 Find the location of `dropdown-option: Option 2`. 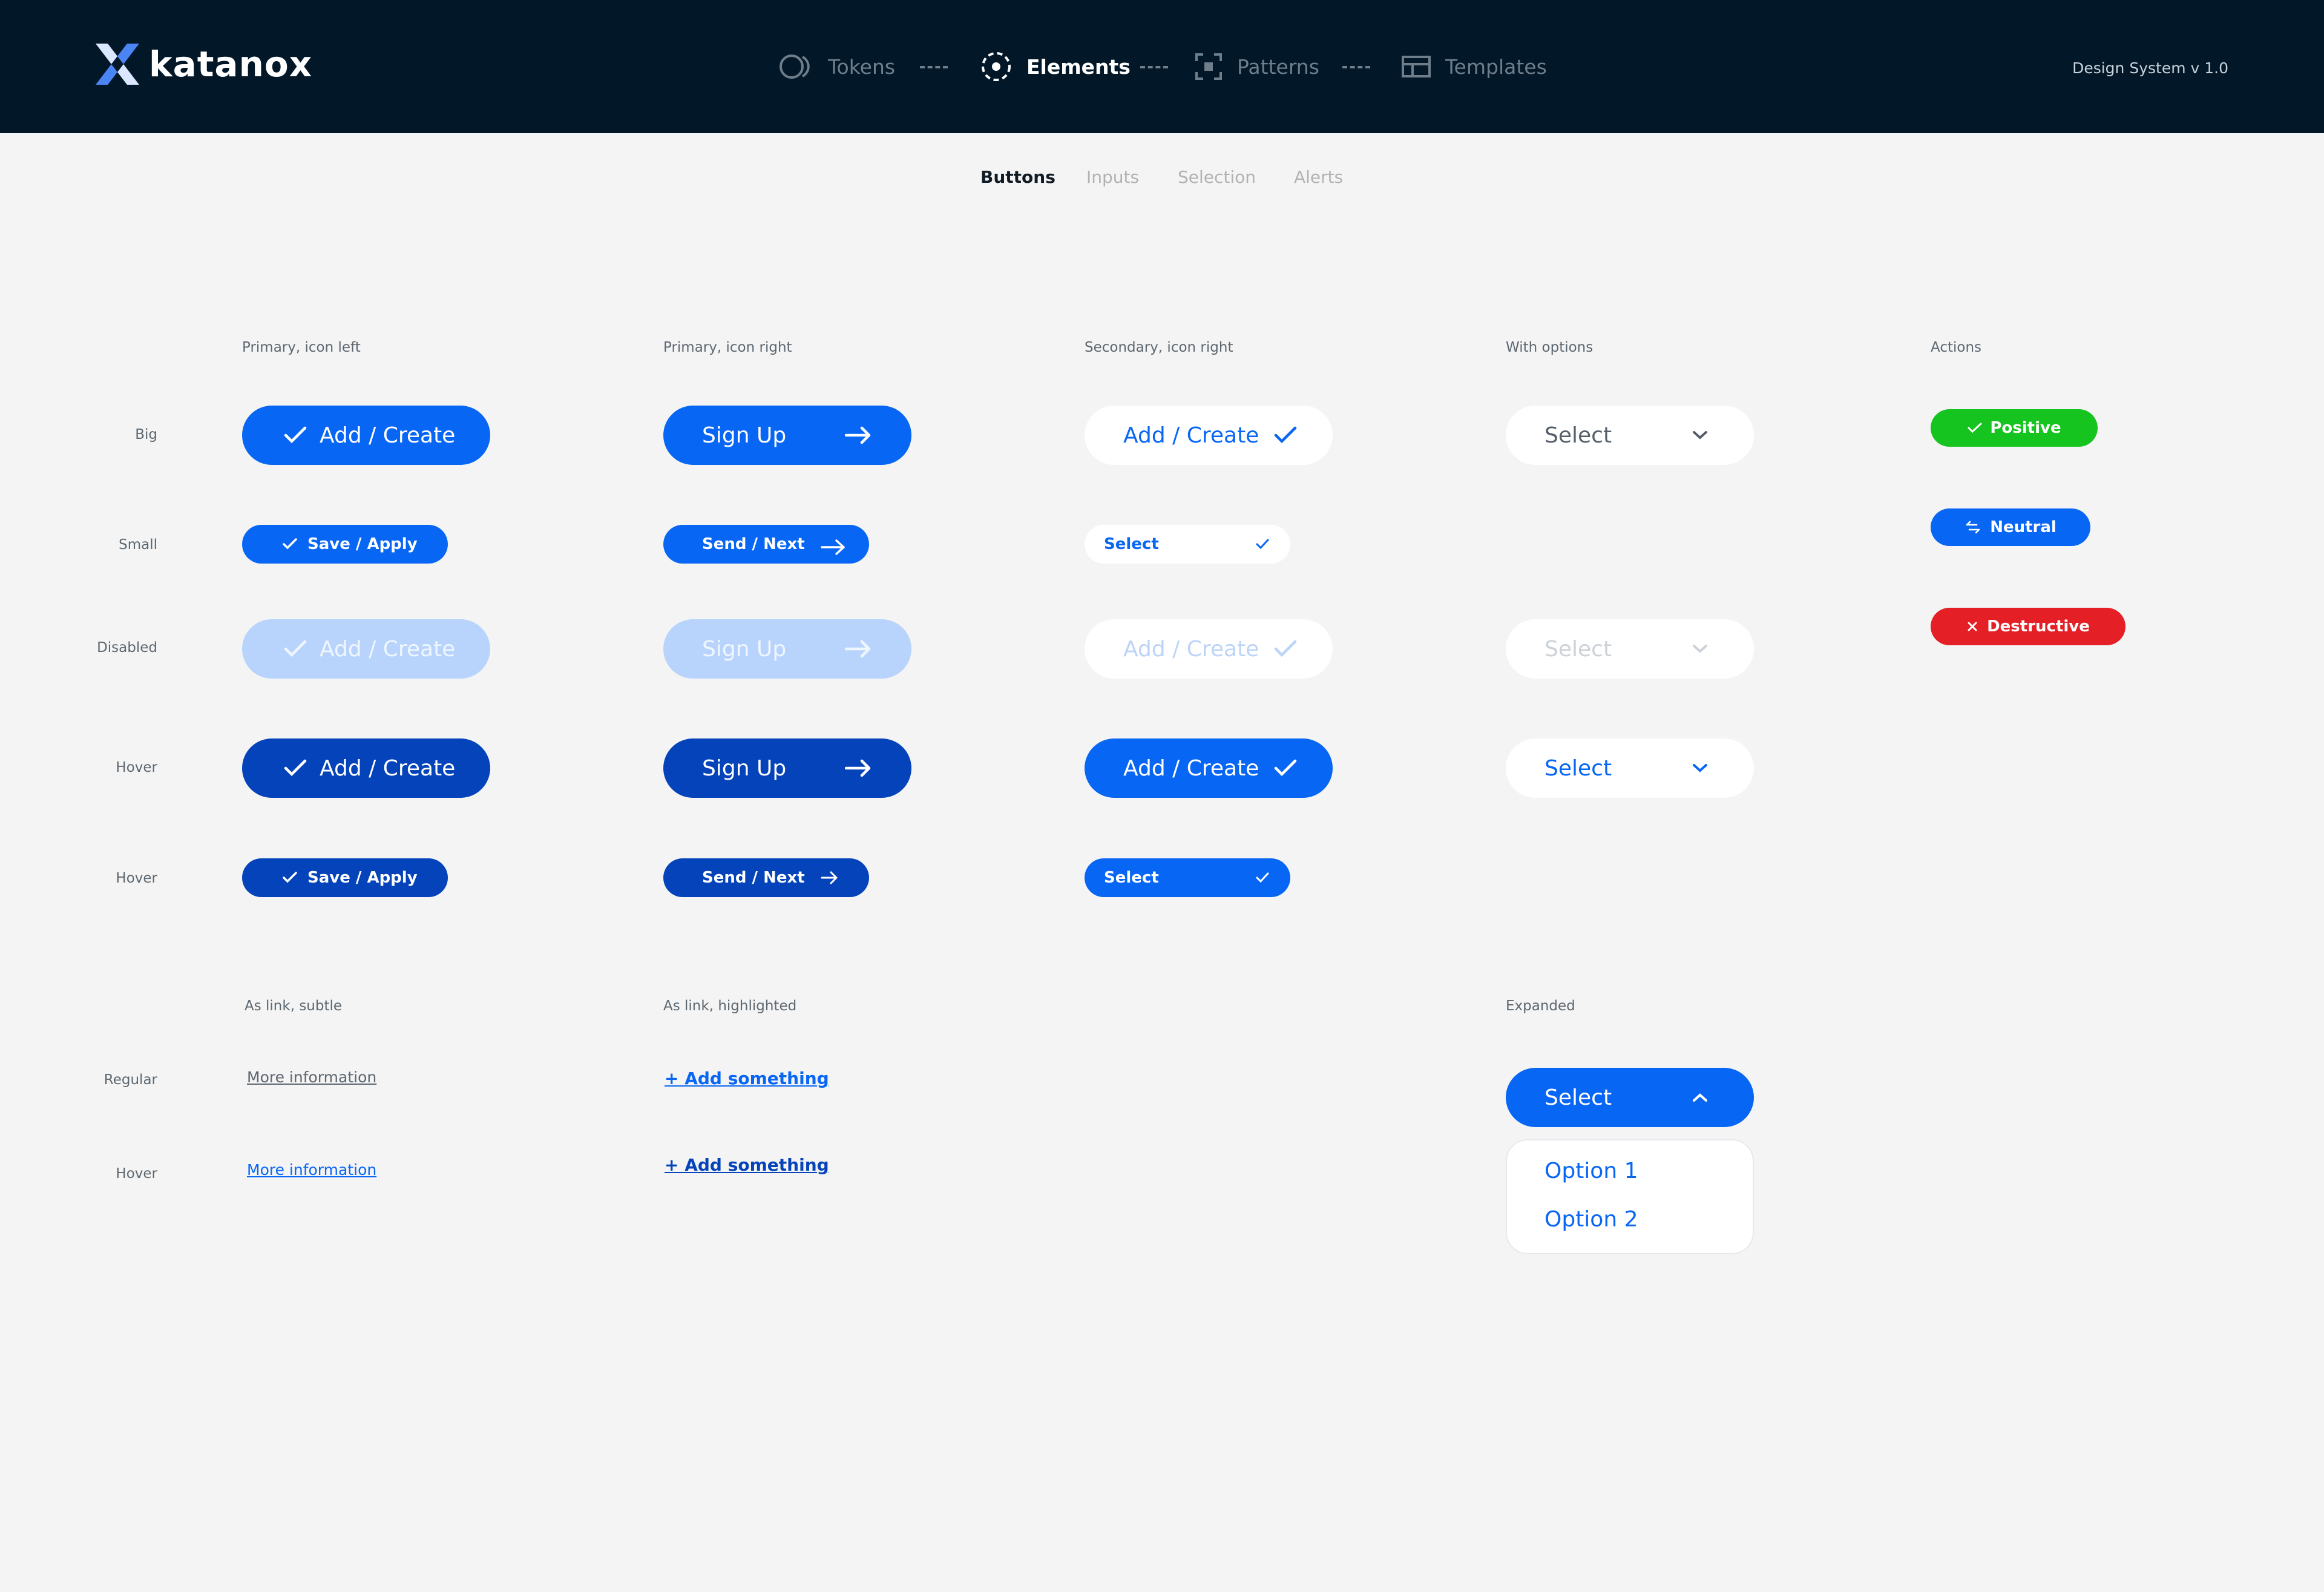

dropdown-option: Option 2 is located at coordinates (1591, 1219).